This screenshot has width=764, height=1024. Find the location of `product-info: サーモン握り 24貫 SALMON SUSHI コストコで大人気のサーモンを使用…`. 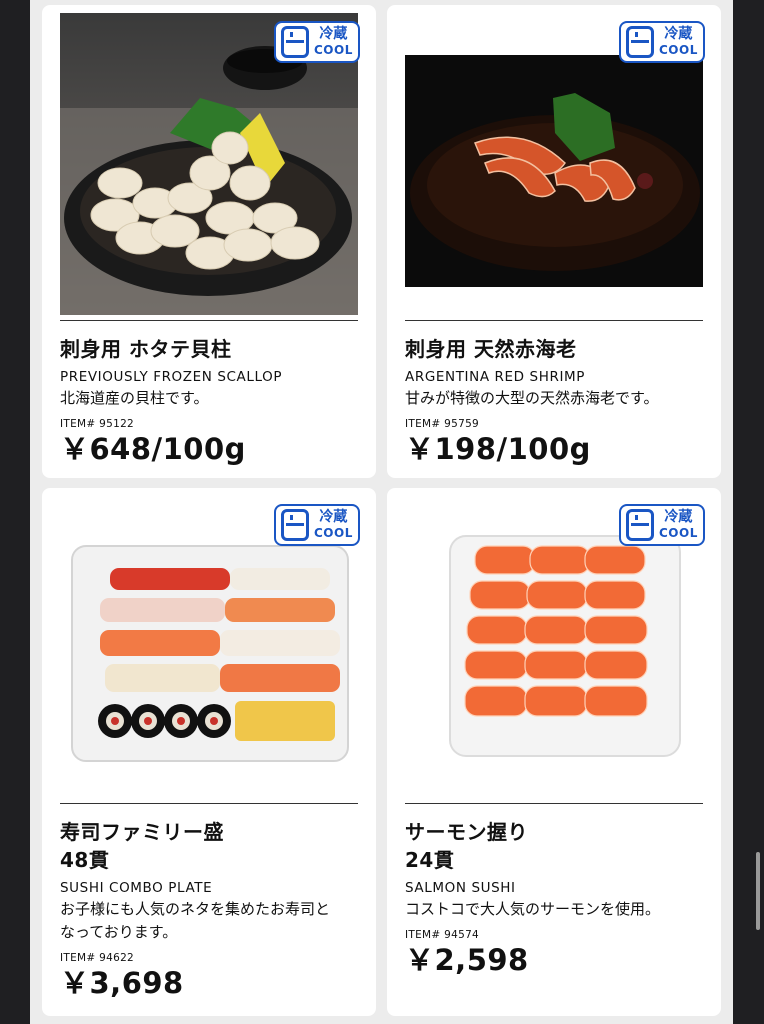

product-info: サーモン握り 24貫 SALMON SUSHI コストコで大人気のサーモンを使用… is located at coordinates (558, 897).